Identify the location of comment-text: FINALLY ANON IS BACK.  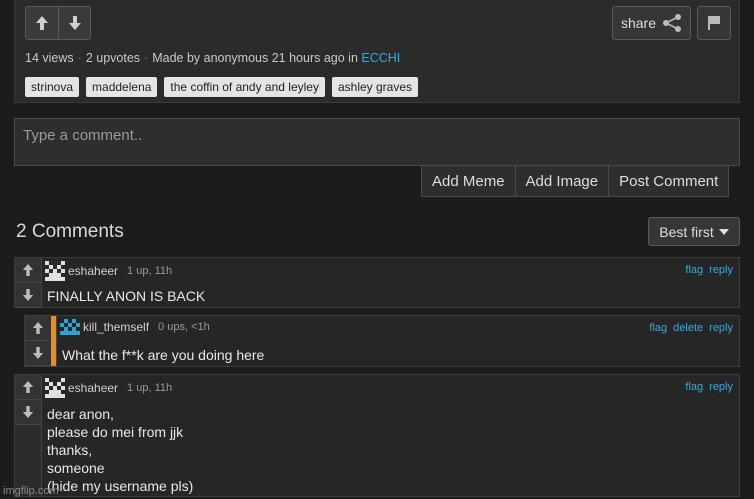
(126, 296).